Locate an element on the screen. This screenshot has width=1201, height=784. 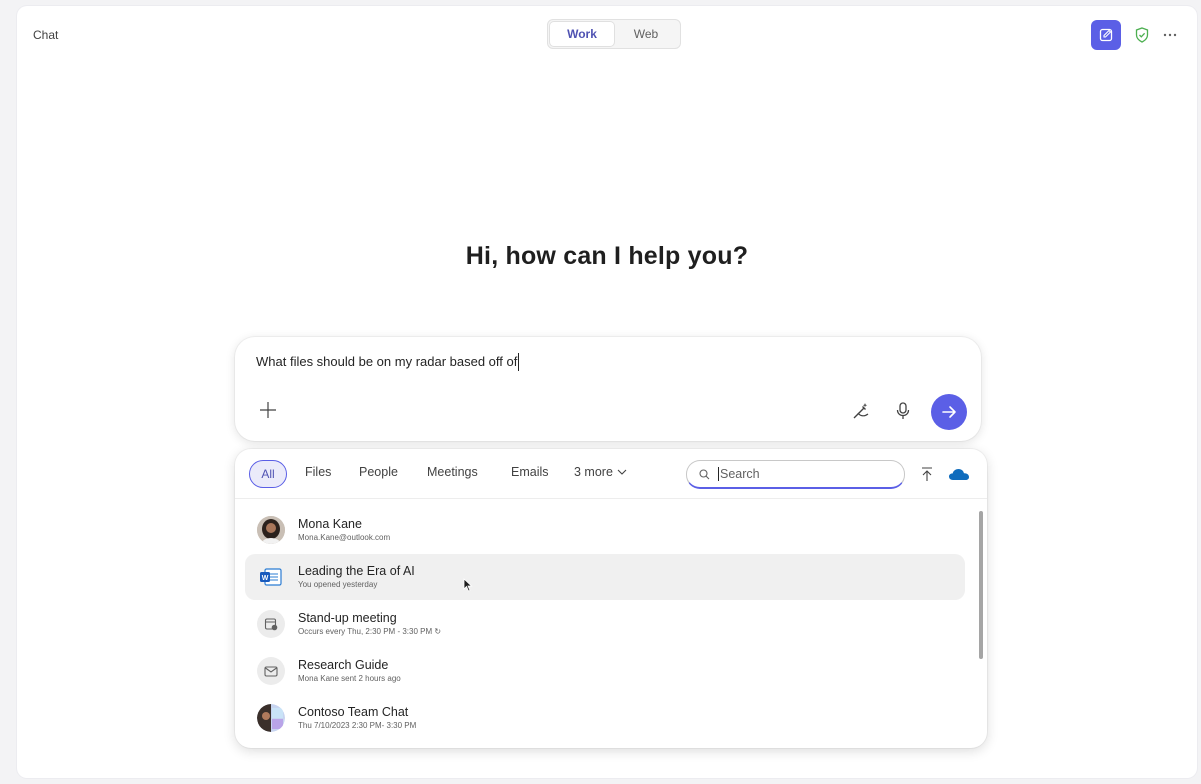
result-subtitle: Occurs every Thu, 2:30 PM - 3:30 PM ↻ is located at coordinates (370, 631).